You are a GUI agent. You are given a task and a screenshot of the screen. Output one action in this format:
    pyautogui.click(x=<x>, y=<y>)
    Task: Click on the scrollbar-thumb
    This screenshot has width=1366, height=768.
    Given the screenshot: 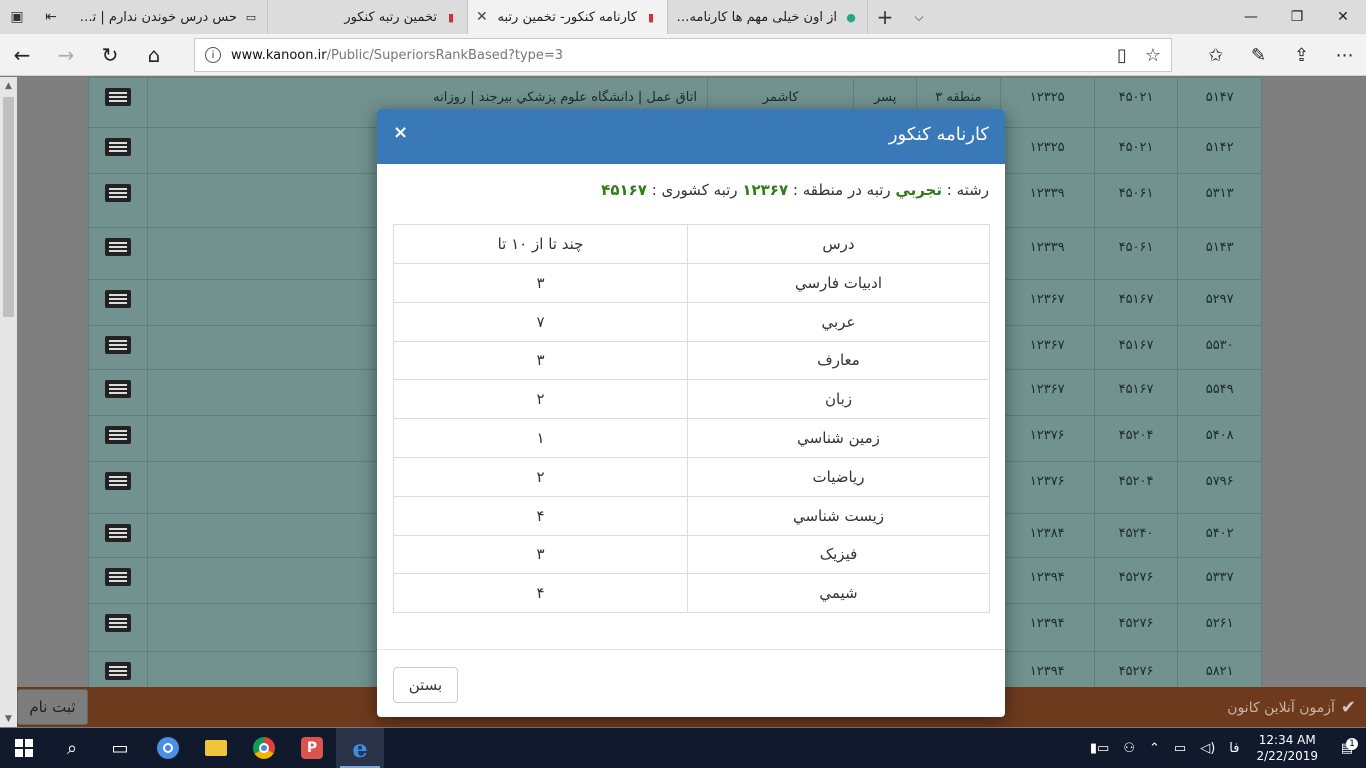 What is the action you would take?
    pyautogui.click(x=8, y=207)
    